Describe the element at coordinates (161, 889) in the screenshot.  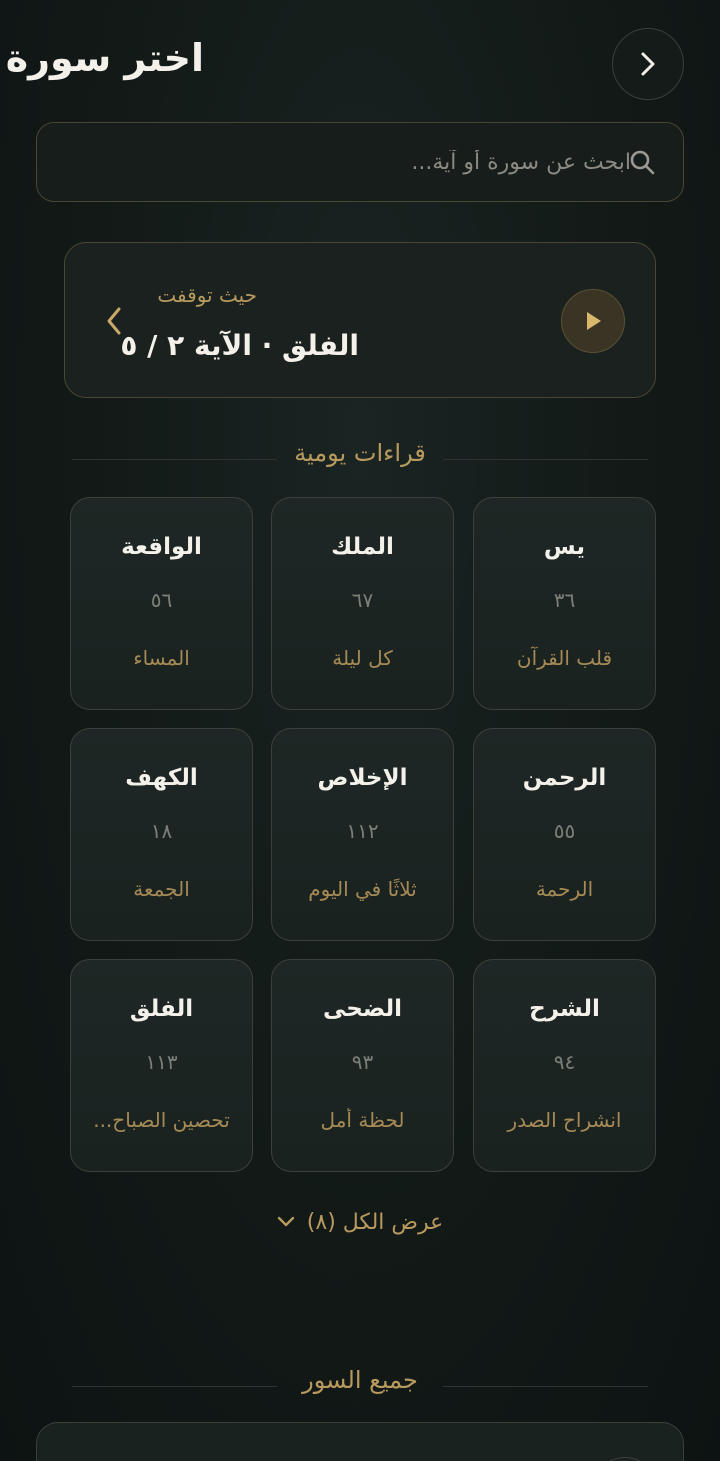
I see `surah-note: الجمعة` at that location.